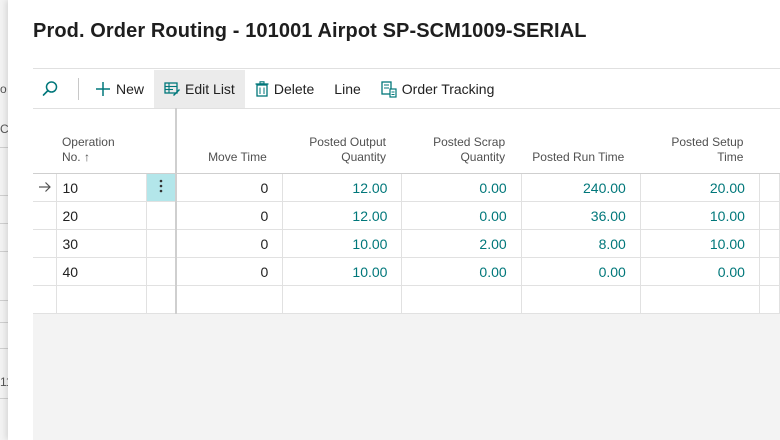  What do you see at coordinates (469, 142) in the screenshot?
I see `header-posted-scrap-line1: Posted Scrap` at bounding box center [469, 142].